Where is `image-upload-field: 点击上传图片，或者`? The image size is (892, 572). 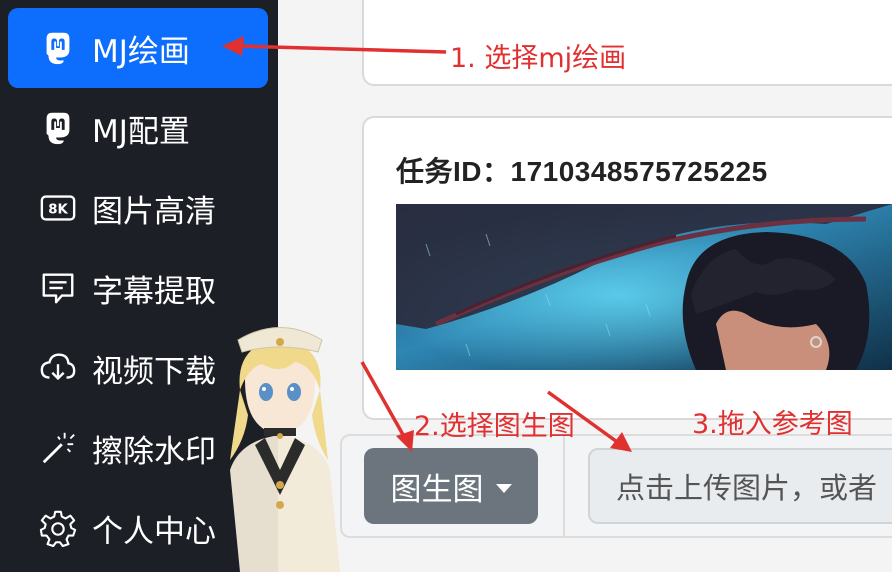 image-upload-field: 点击上传图片，或者 is located at coordinates (740, 486).